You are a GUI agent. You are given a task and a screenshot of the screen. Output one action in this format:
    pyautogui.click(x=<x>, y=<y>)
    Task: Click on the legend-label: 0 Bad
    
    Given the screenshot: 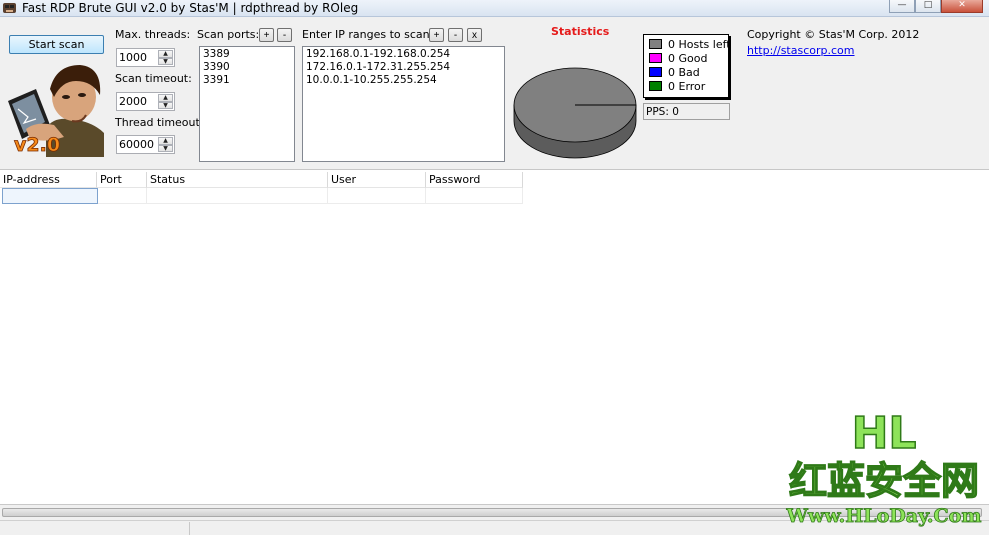 What is the action you would take?
    pyautogui.click(x=684, y=72)
    